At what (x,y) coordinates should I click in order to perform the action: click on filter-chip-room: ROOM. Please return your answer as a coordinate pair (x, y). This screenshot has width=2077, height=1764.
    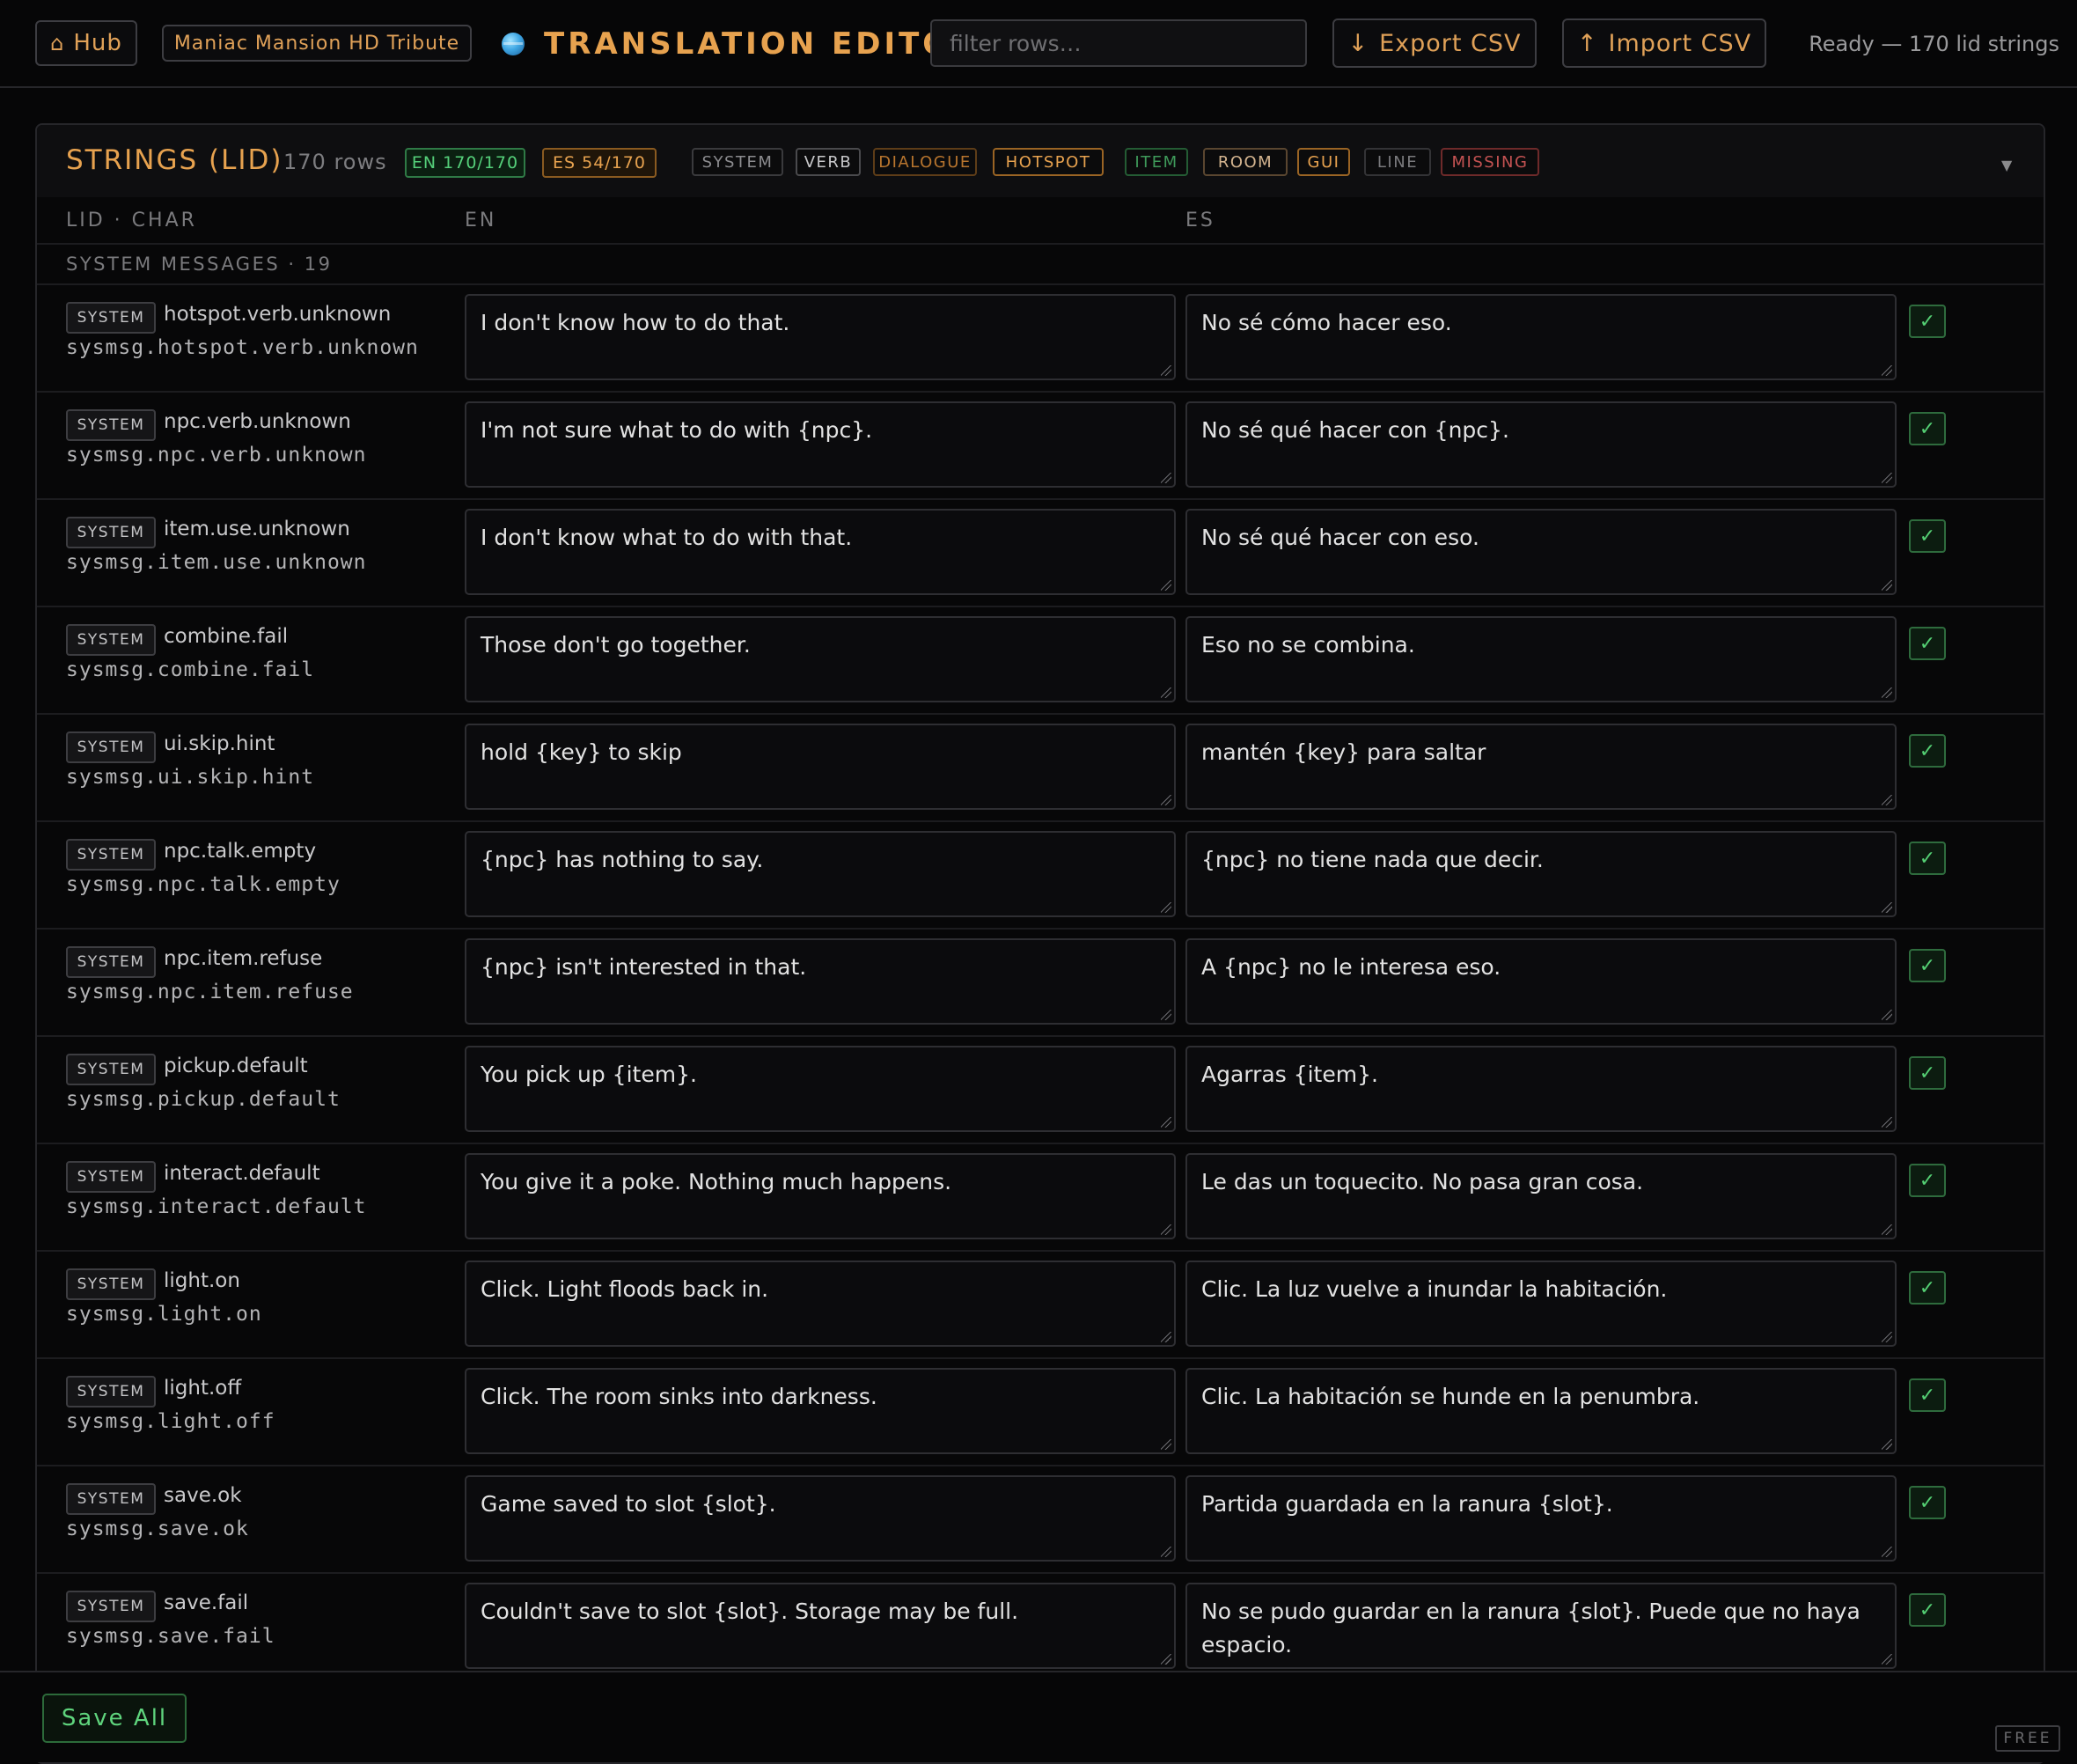
    Looking at the image, I should click on (1245, 162).